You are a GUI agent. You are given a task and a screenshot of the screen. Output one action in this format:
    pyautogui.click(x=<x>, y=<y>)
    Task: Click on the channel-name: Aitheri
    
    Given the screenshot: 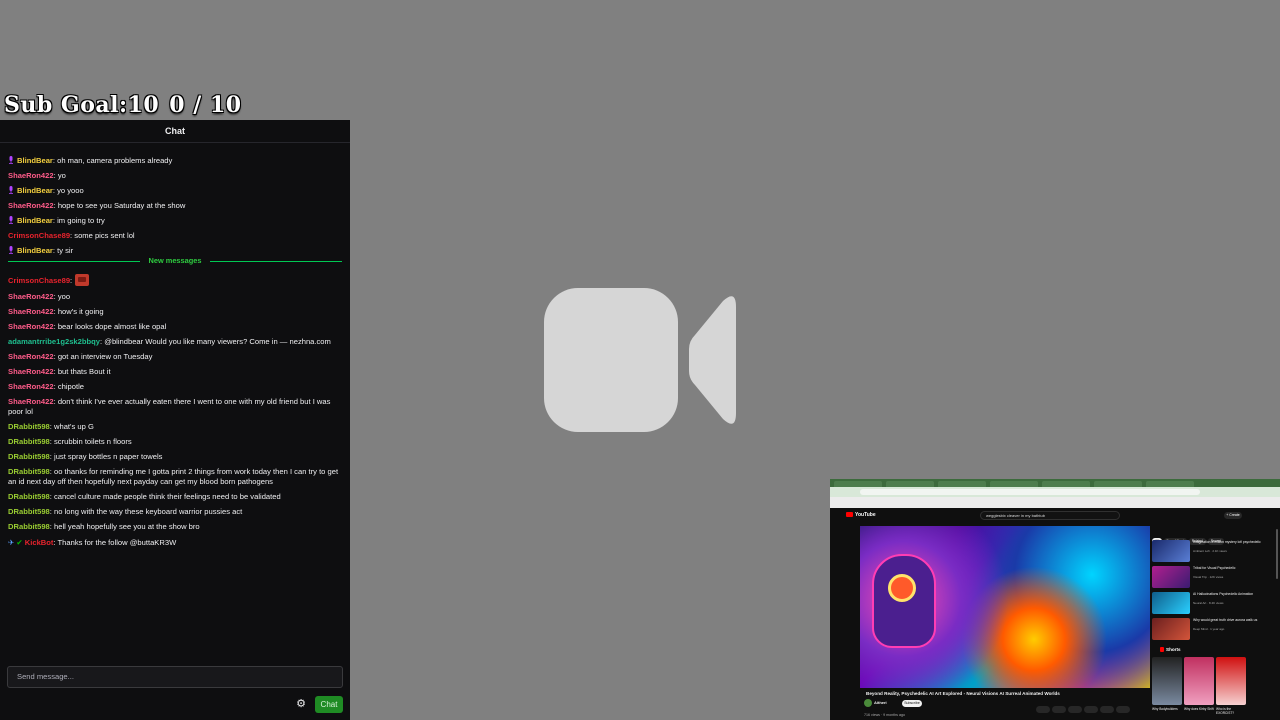 What is the action you would take?
    pyautogui.click(x=880, y=702)
    